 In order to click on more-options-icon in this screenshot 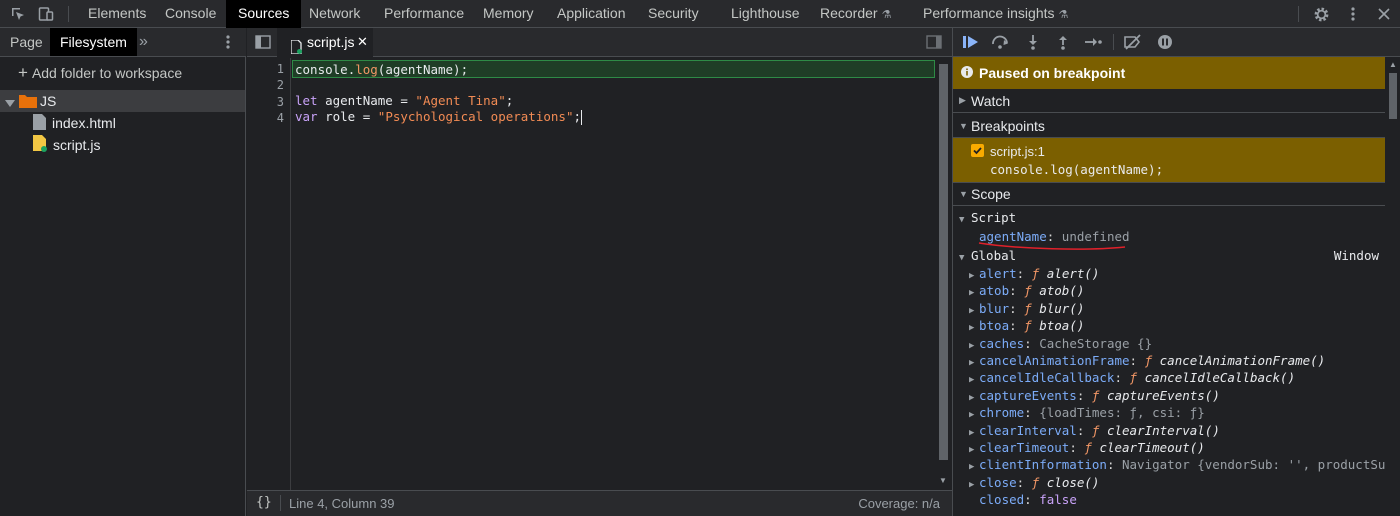, I will do `click(1353, 14)`.